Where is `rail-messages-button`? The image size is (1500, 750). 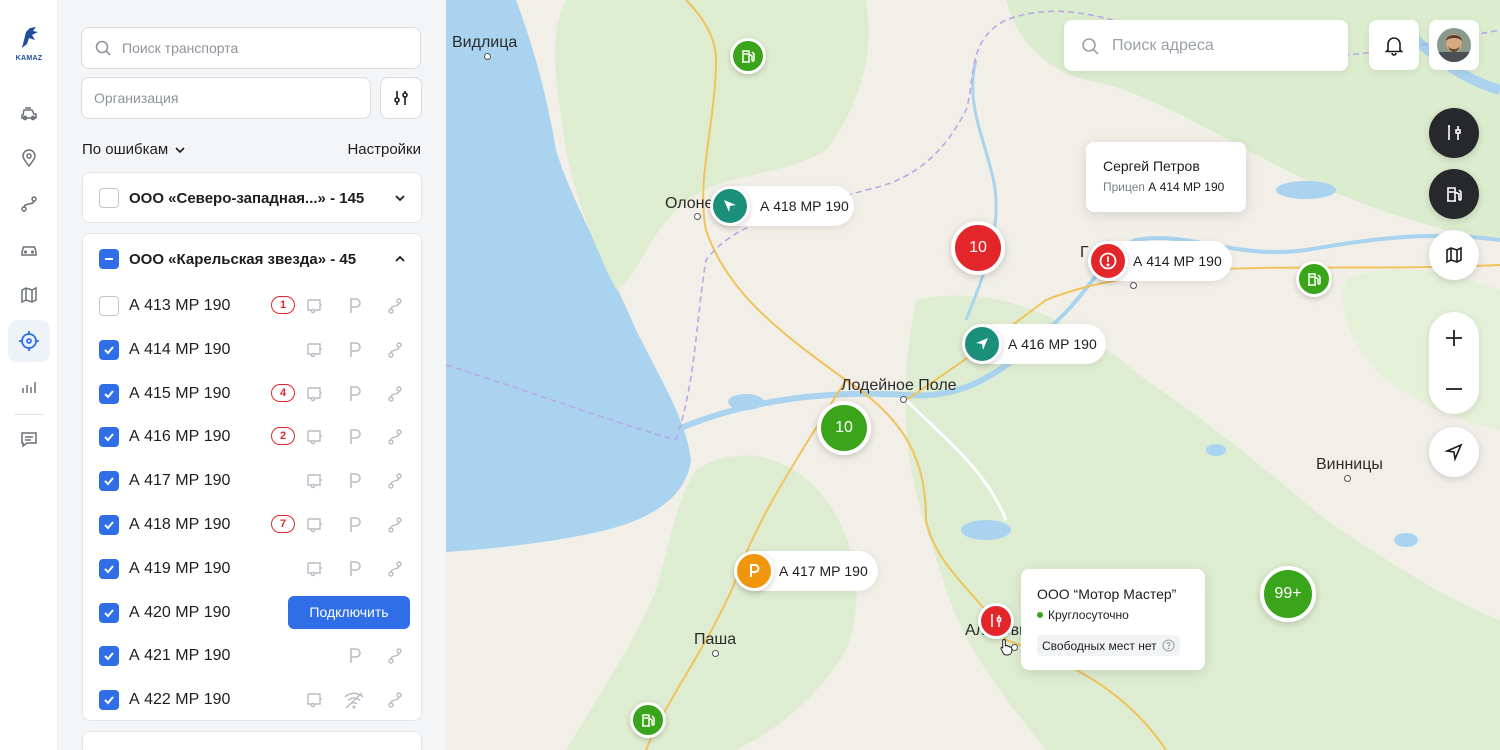
rail-messages-button is located at coordinates (29, 439).